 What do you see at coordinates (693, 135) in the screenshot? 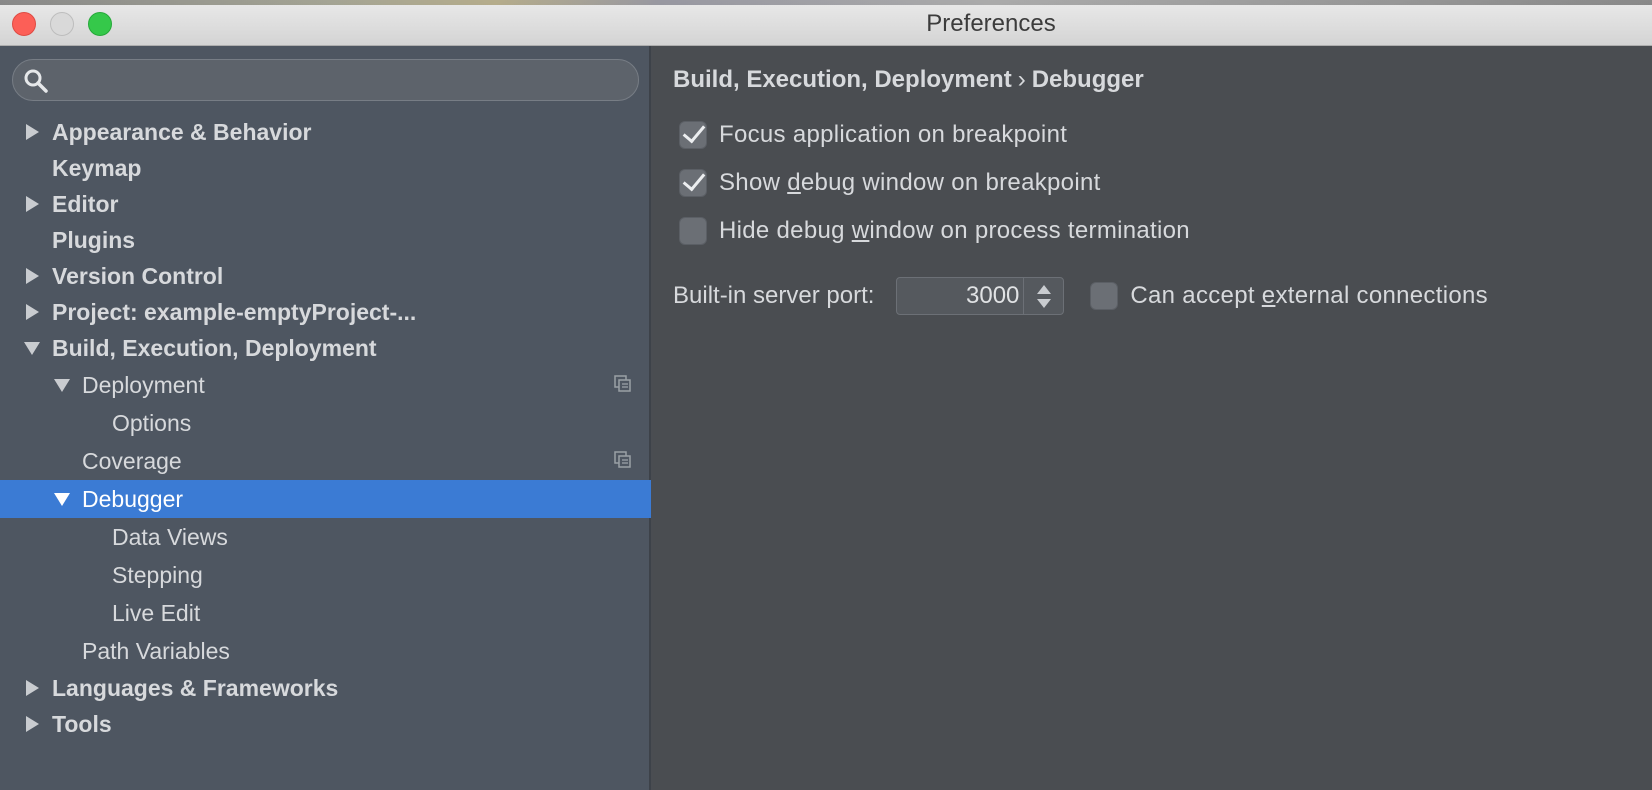
I see `focus-application-checkbox` at bounding box center [693, 135].